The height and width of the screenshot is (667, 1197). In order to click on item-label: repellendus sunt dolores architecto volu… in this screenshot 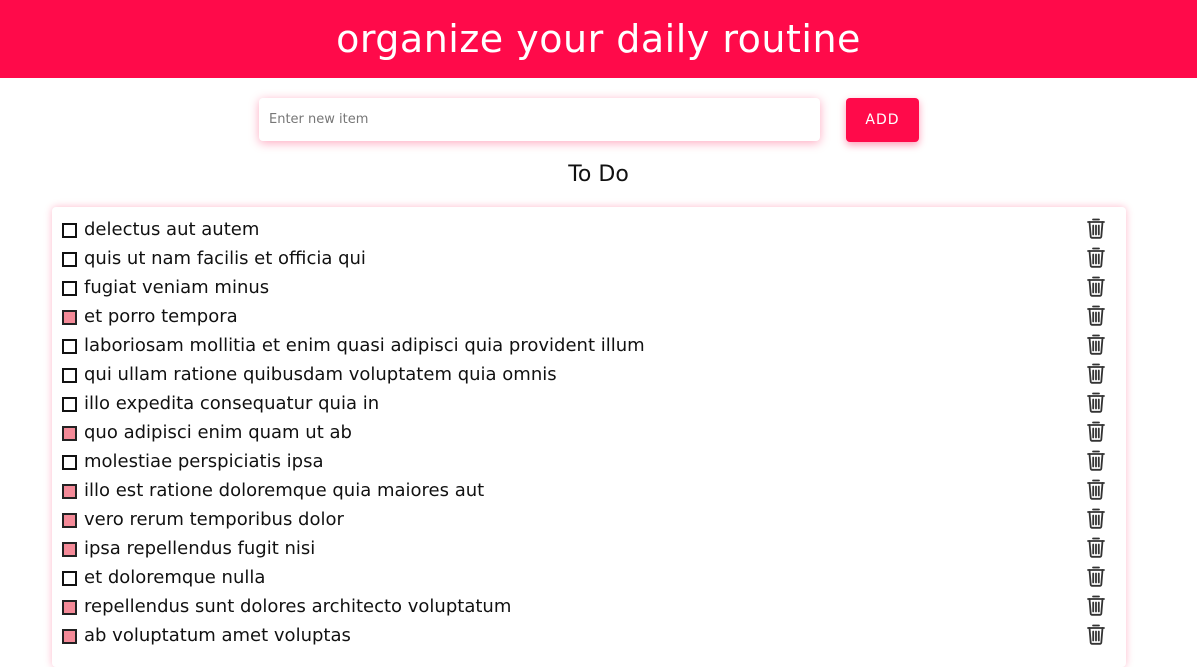, I will do `click(298, 606)`.